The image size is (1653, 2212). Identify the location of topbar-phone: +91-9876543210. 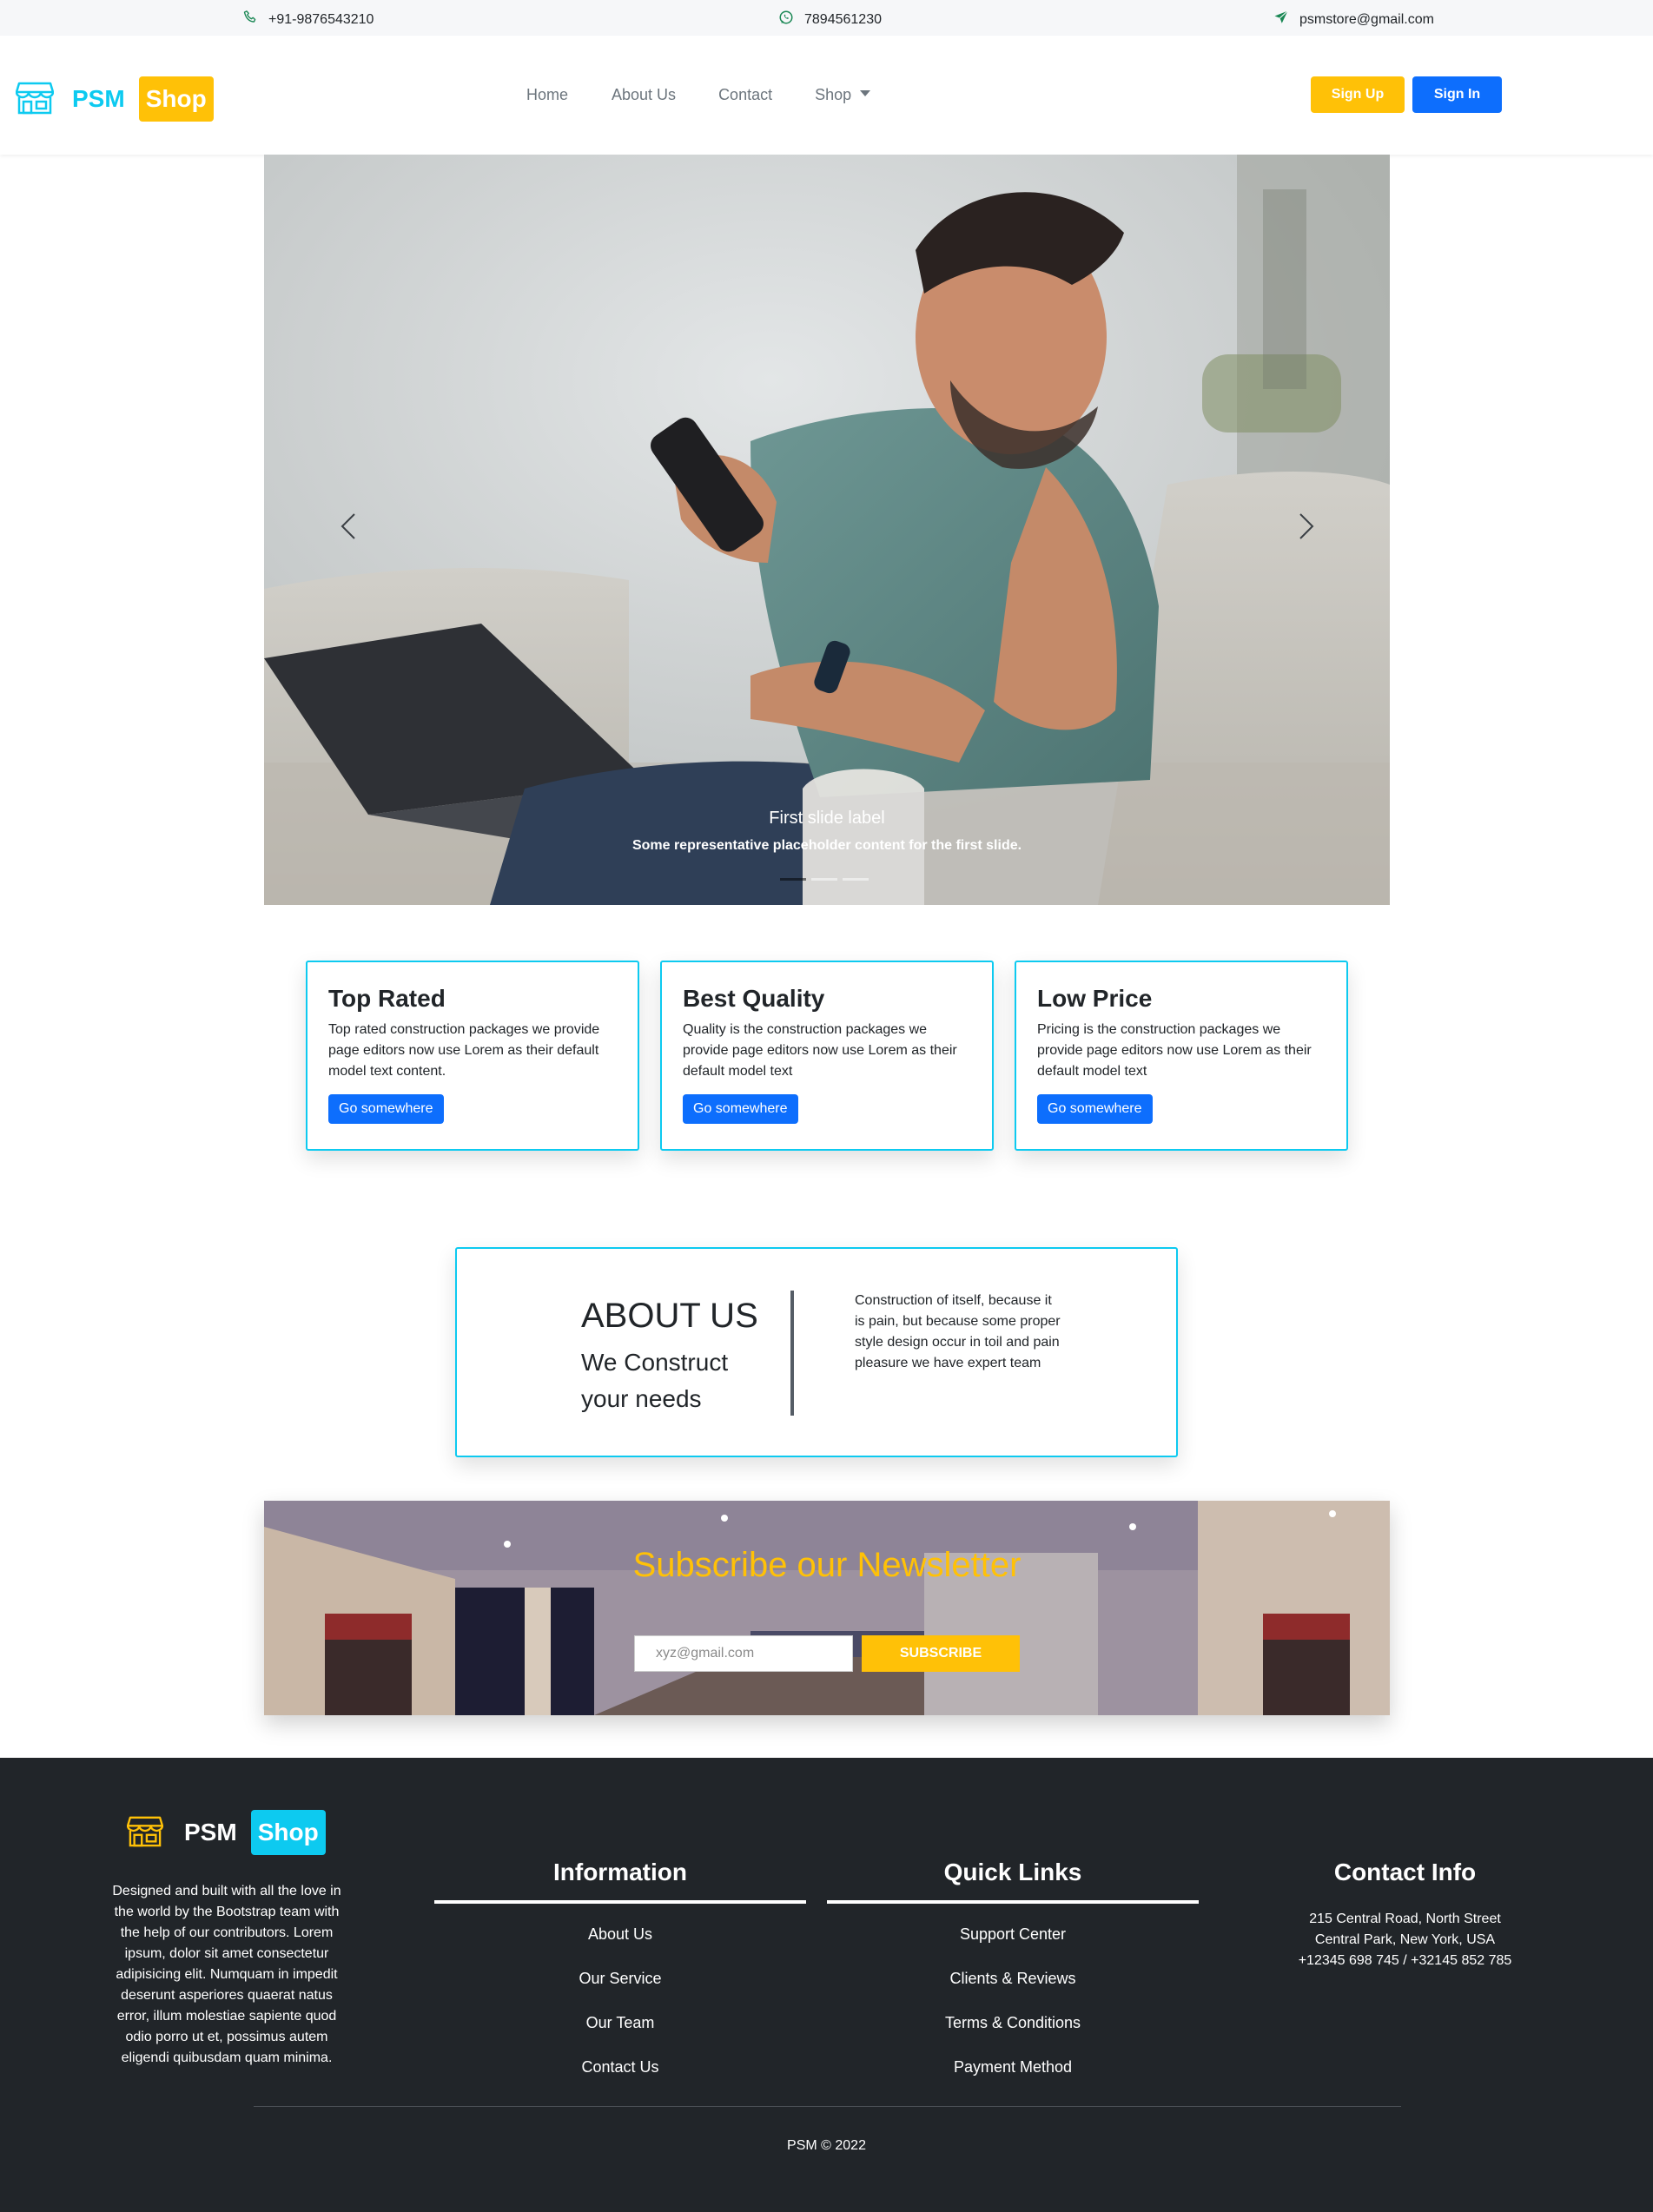
(308, 20).